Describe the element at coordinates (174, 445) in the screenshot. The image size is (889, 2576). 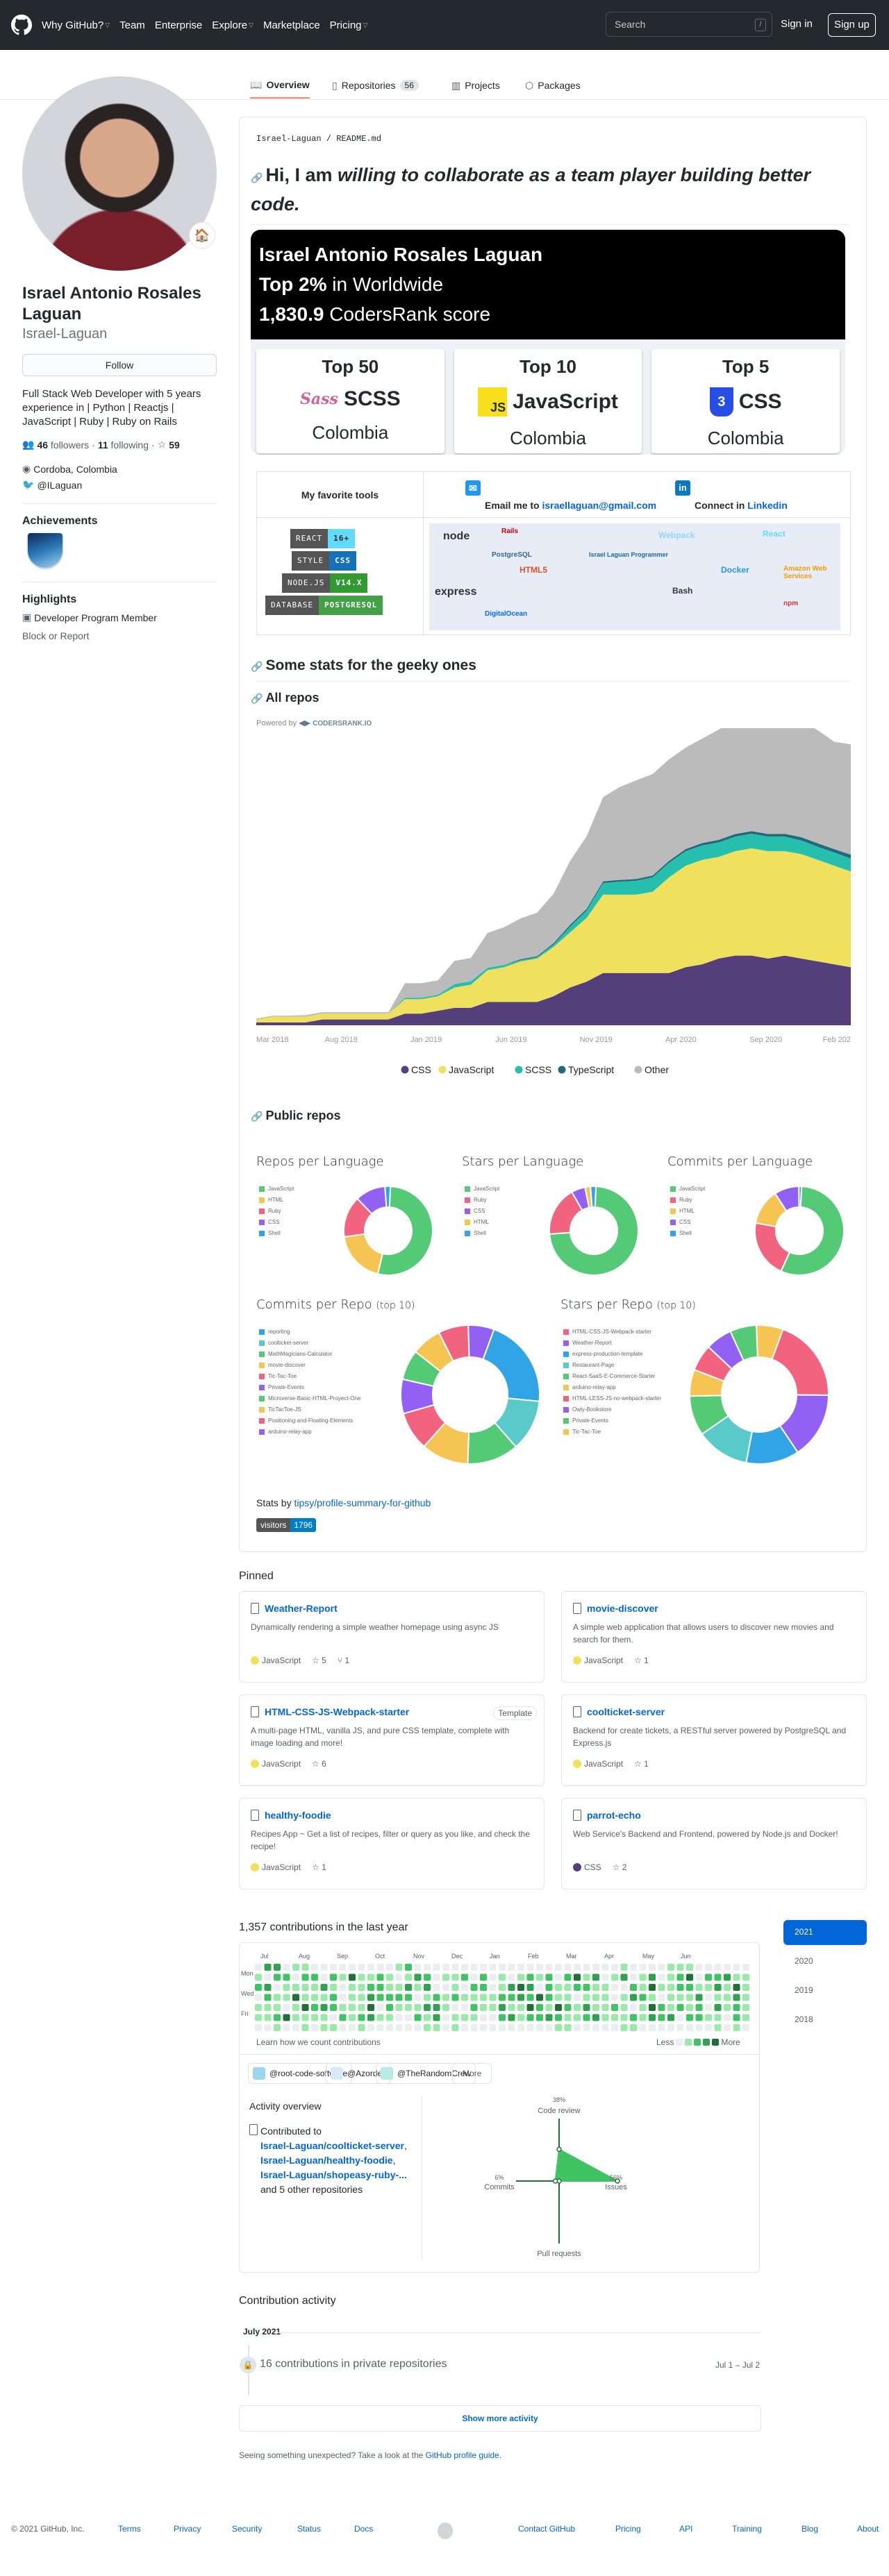
I see `stars-count: 59` at that location.